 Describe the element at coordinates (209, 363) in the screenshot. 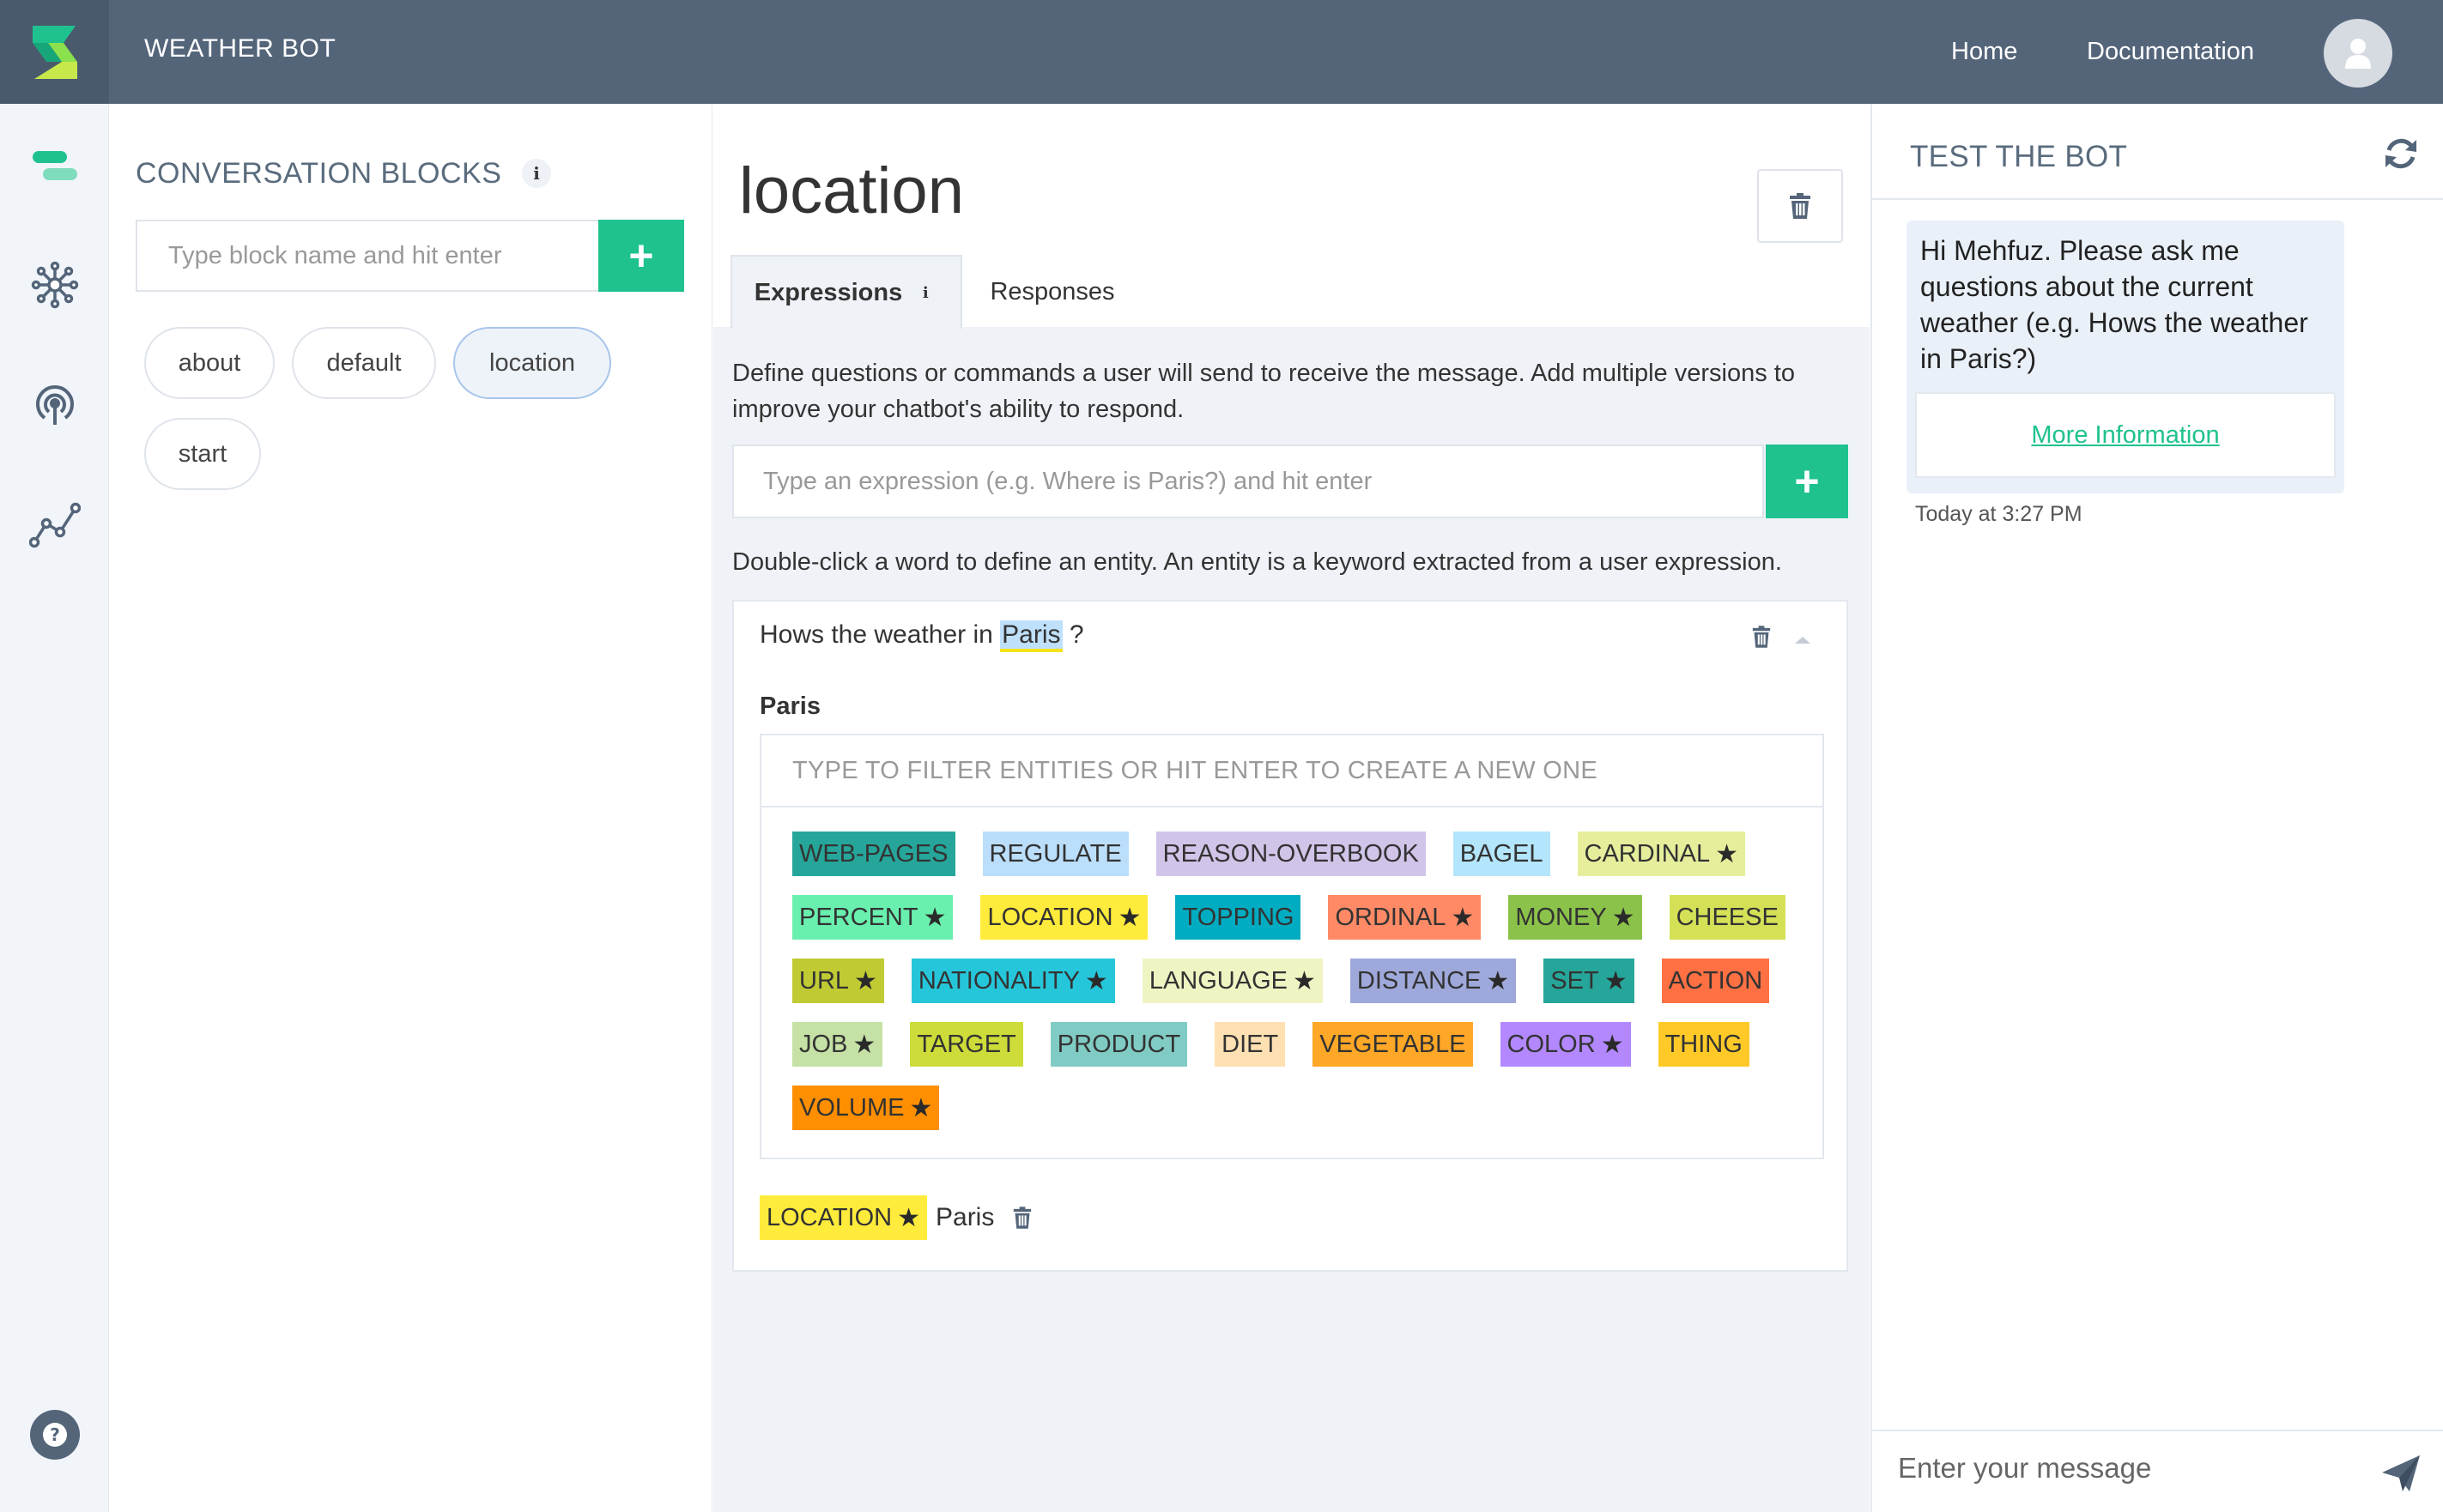

I see `block-pill-about: about` at that location.